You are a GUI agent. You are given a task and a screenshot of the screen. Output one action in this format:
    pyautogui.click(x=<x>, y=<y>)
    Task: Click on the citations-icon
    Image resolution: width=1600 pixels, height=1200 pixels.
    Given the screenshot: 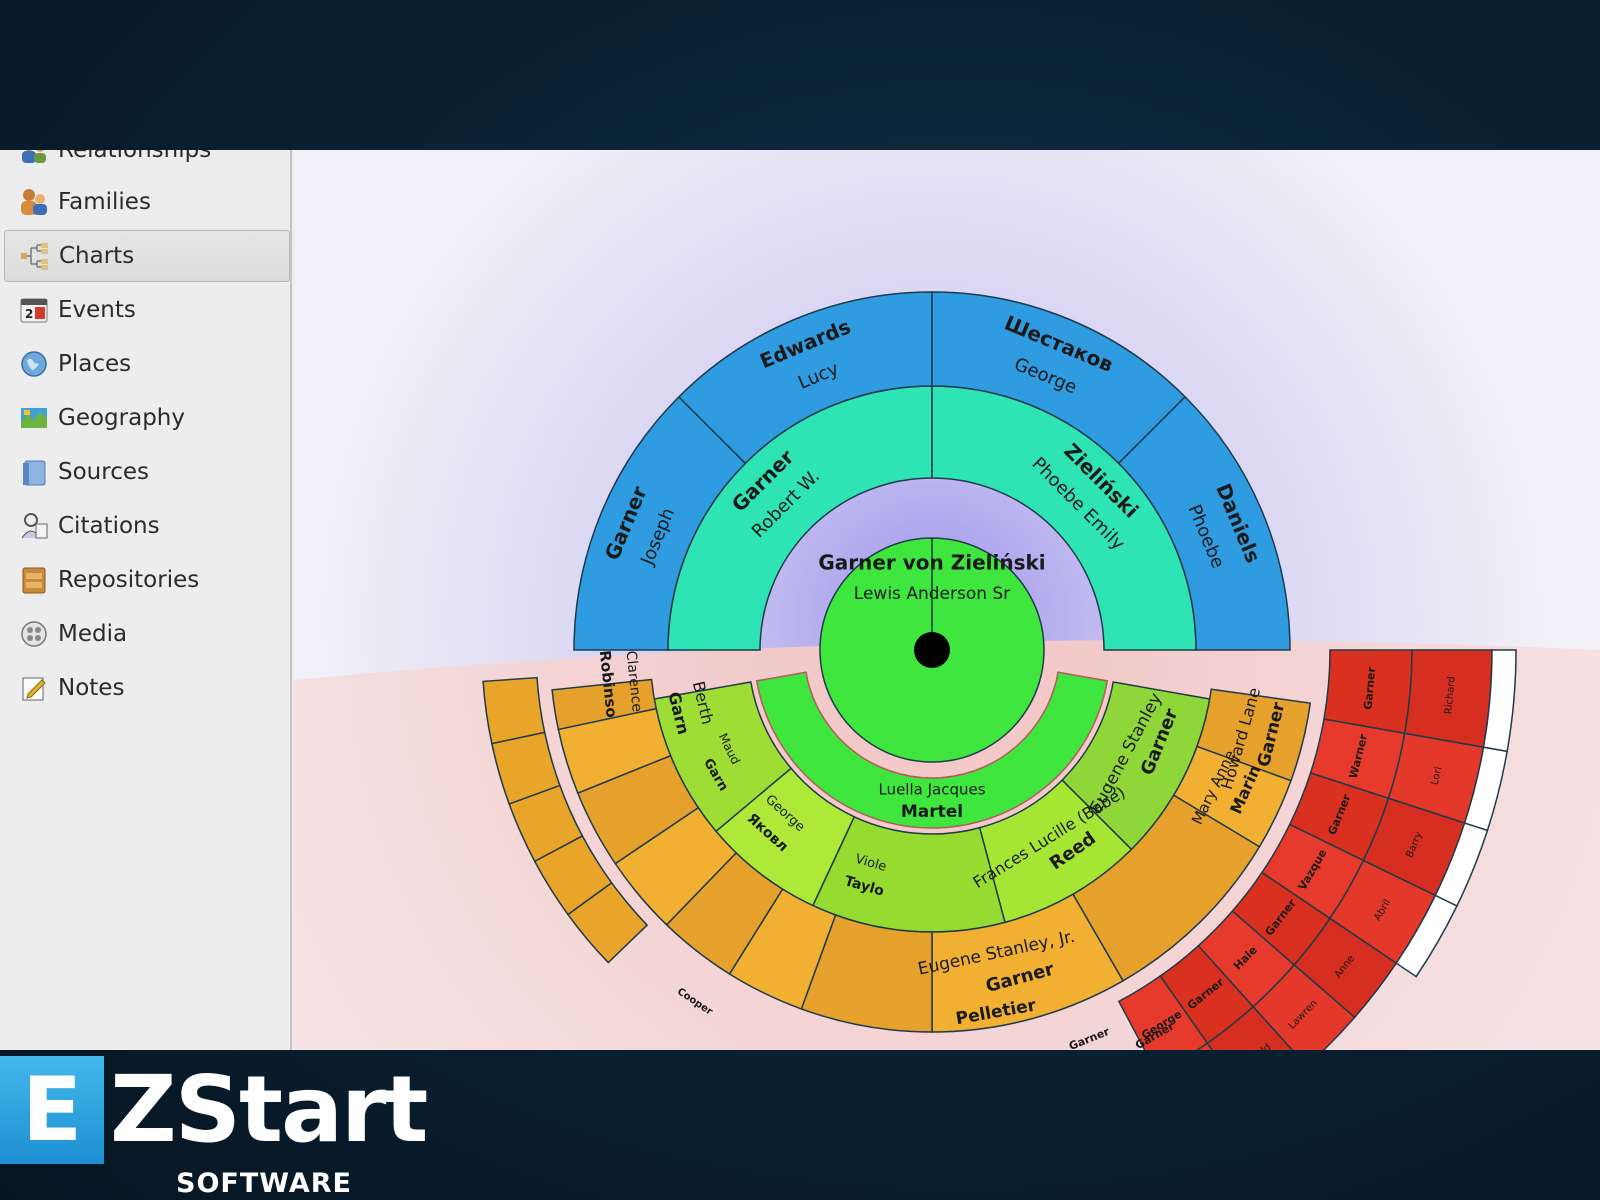 What is the action you would take?
    pyautogui.click(x=34, y=526)
    